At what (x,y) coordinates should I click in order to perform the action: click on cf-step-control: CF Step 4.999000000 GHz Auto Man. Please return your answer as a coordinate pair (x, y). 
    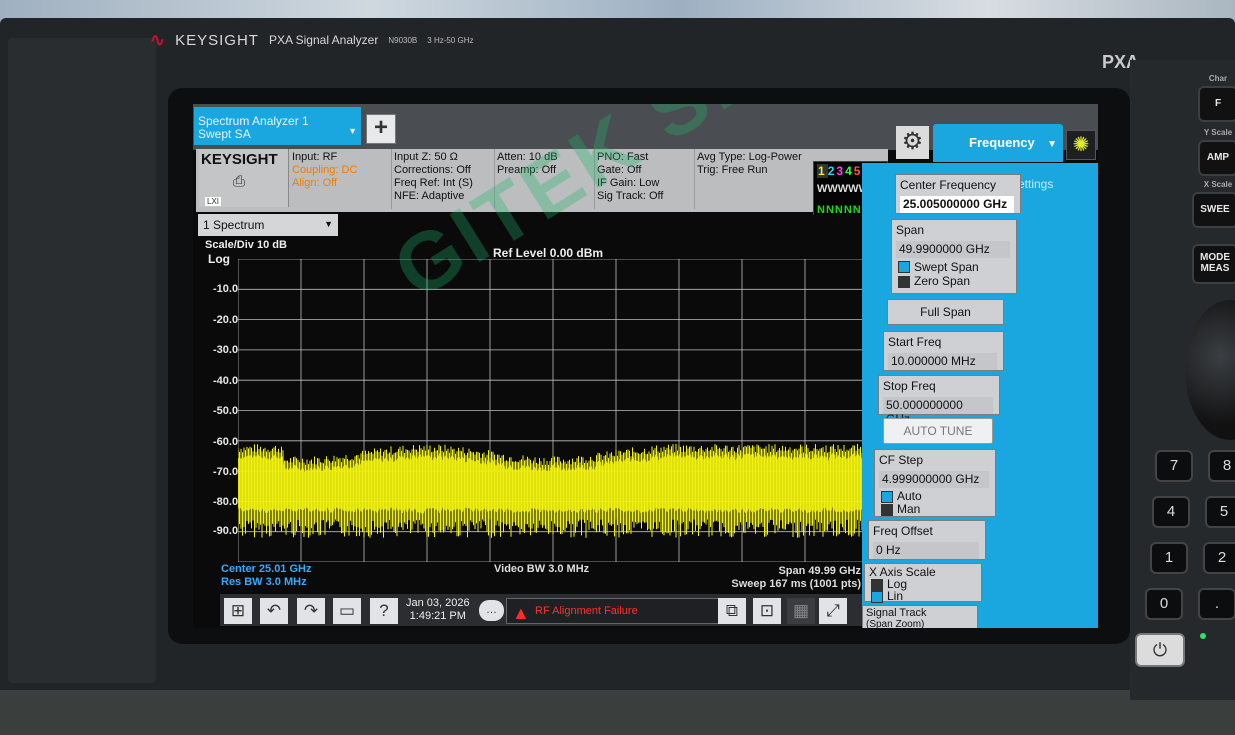
    Looking at the image, I should click on (935, 483).